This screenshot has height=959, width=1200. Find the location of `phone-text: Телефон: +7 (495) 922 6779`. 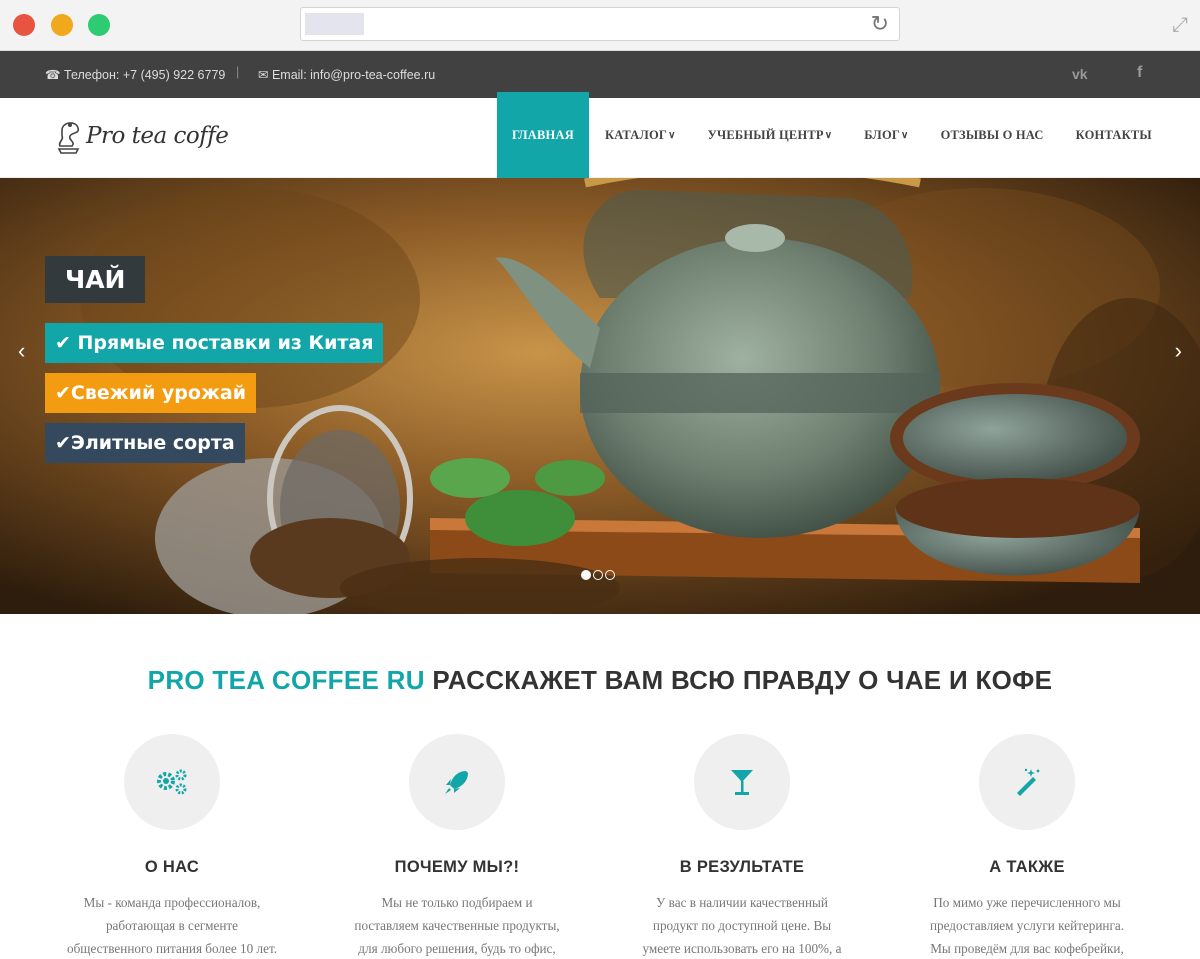

phone-text: Телефон: +7 (495) 922 6779 is located at coordinates (145, 75).